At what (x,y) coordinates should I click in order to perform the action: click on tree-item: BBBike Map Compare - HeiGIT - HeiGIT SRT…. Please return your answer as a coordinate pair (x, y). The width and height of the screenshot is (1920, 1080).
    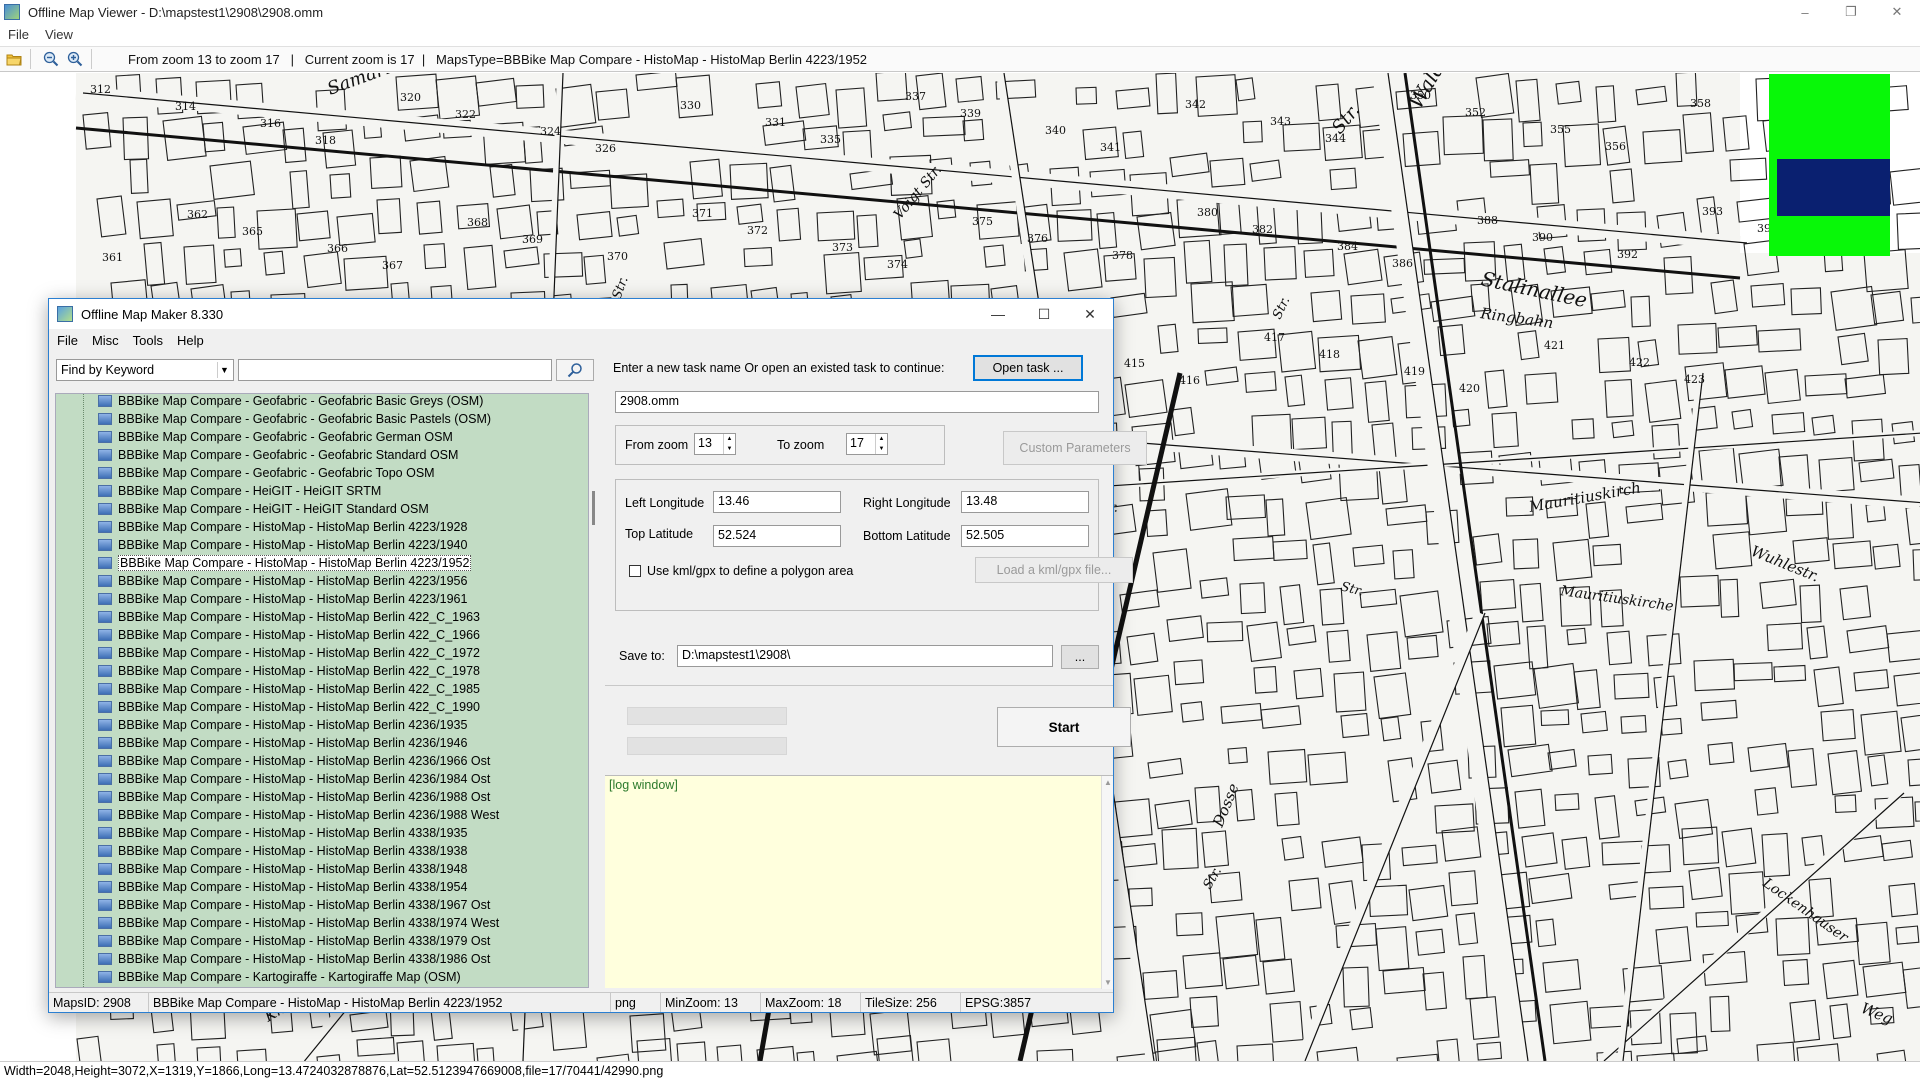
    Looking at the image, I should click on (239, 491).